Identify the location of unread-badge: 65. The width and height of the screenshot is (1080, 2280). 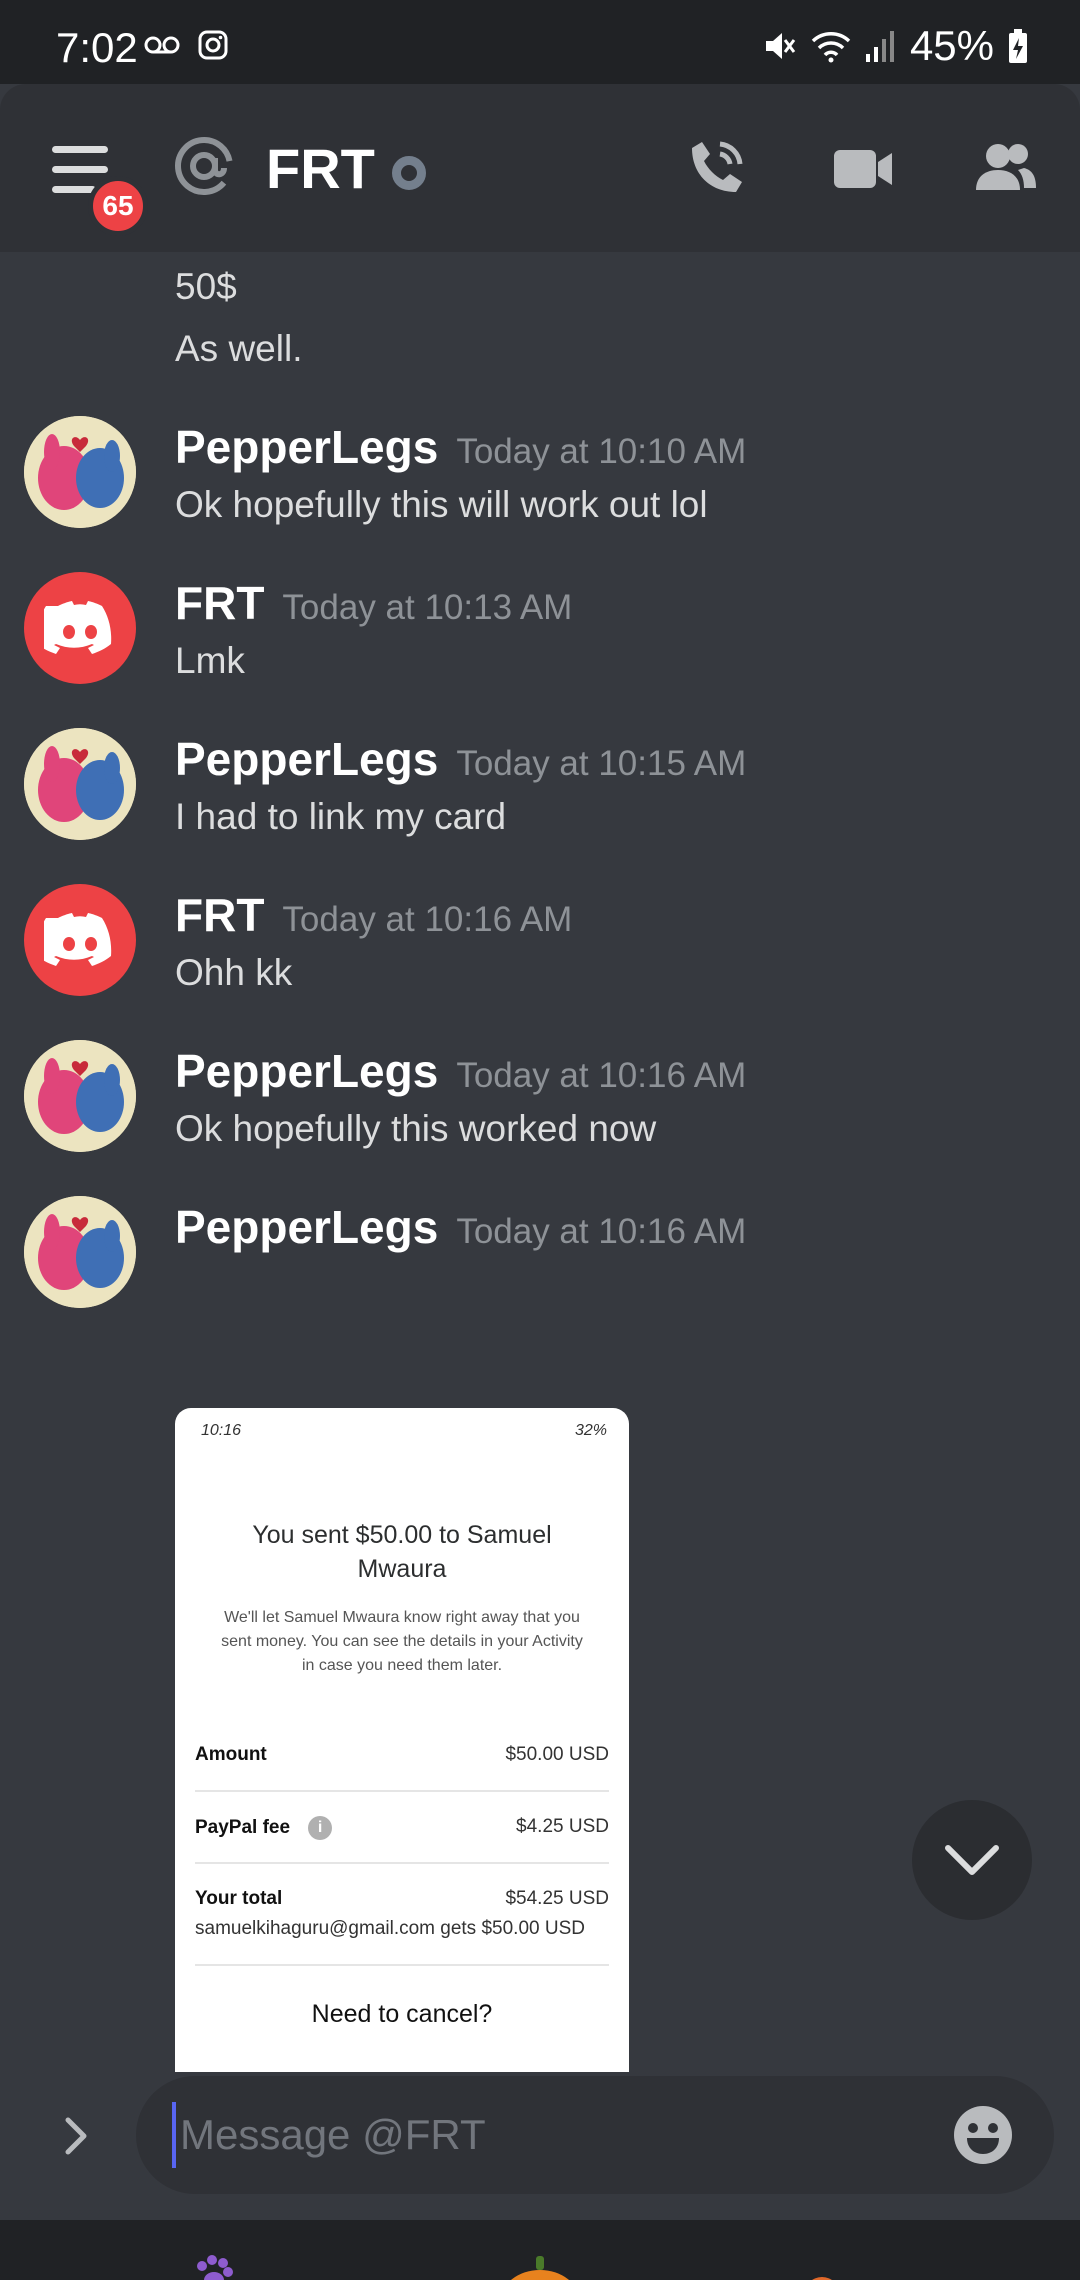
(118, 206).